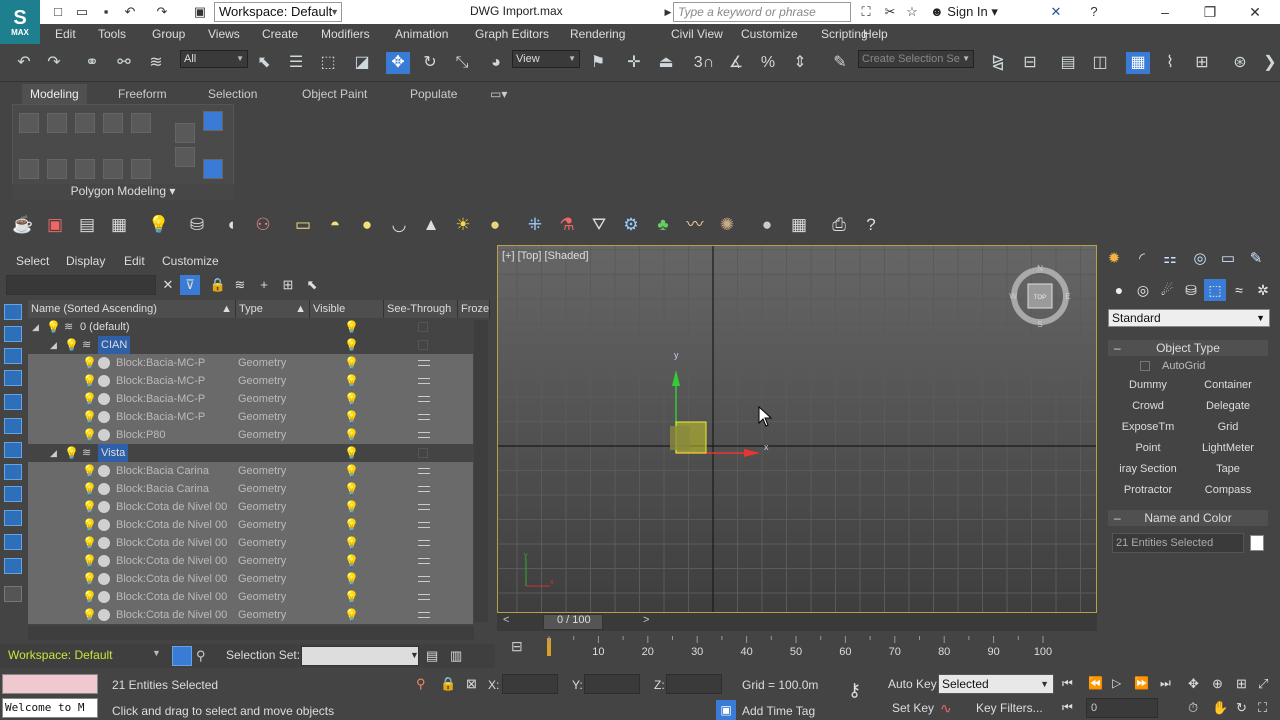  I want to click on molecule-icon: ⚗, so click(567, 225).